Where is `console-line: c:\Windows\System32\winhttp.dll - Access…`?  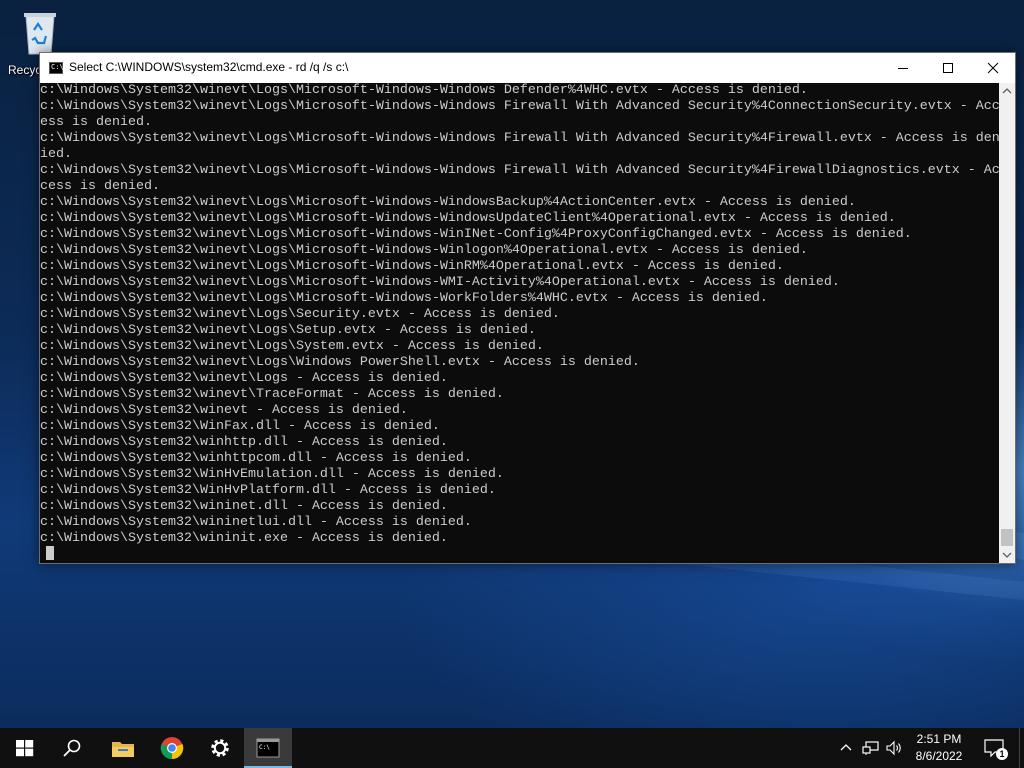
console-line: c:\Windows\System32\winhttp.dll - Access… is located at coordinates (244, 442).